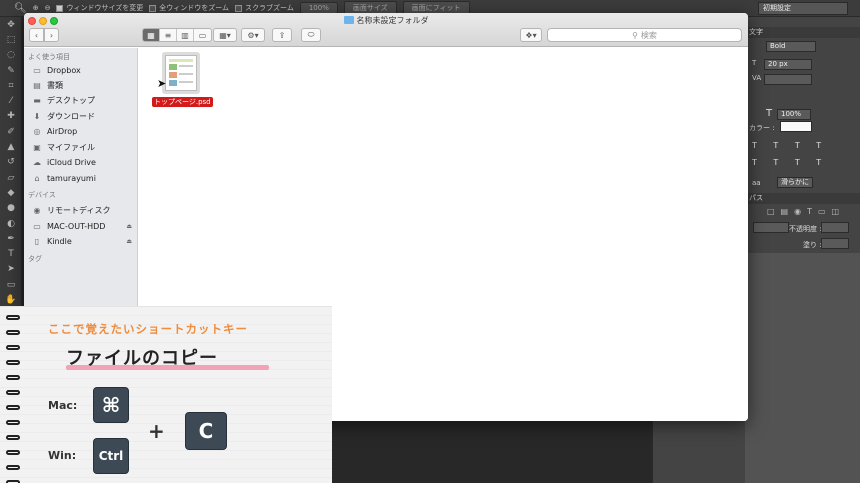 Image resolution: width=860 pixels, height=483 pixels. Describe the element at coordinates (11, 253) in the screenshot. I see `type-tool-icon: T` at that location.